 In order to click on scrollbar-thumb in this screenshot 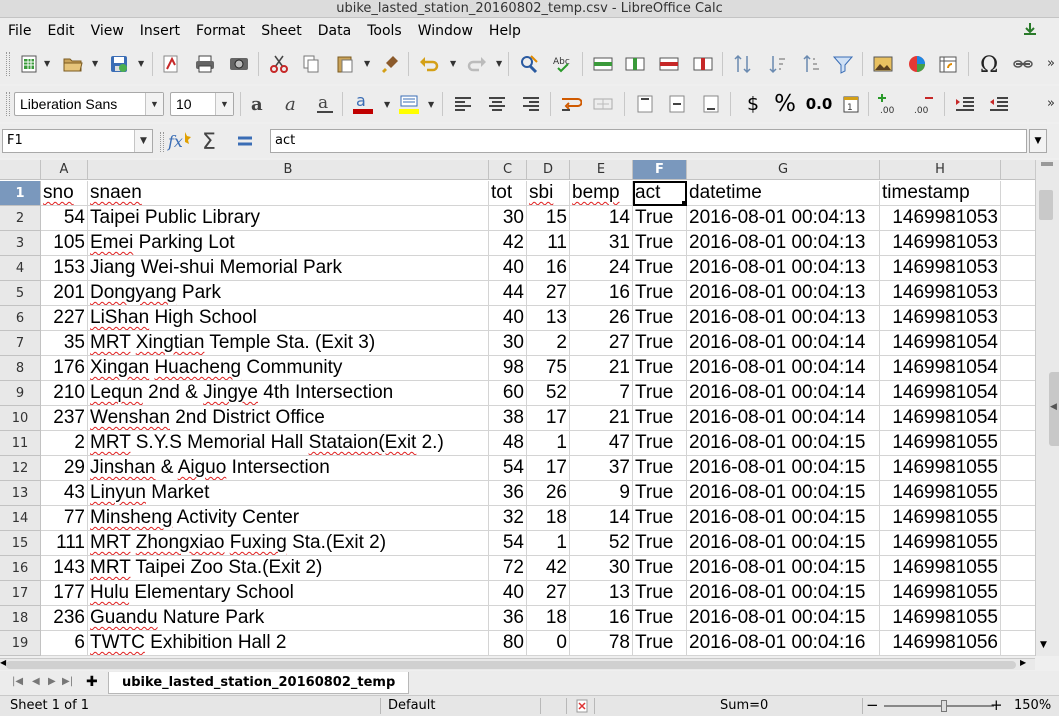, I will do `click(1046, 205)`.